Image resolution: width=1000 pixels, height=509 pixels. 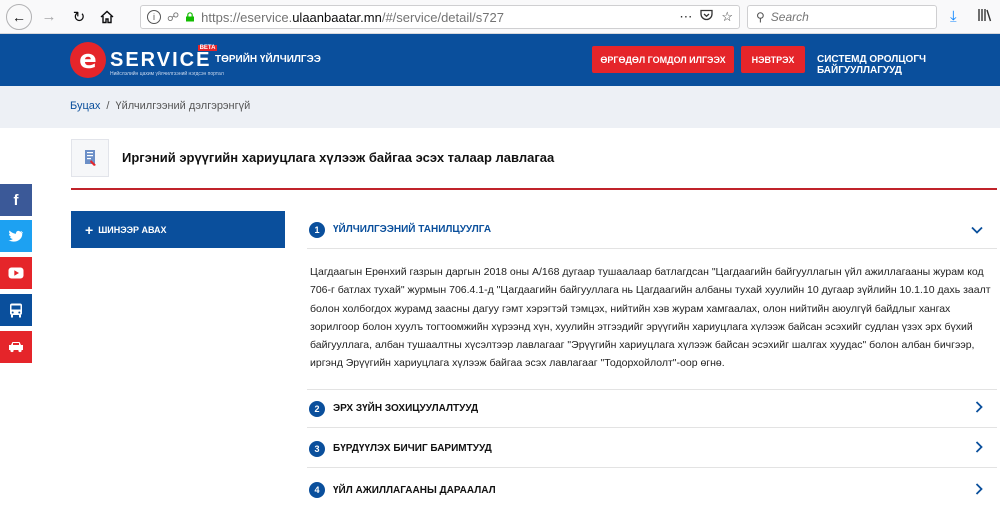 What do you see at coordinates (845, 17) in the screenshot?
I see `search-input` at bounding box center [845, 17].